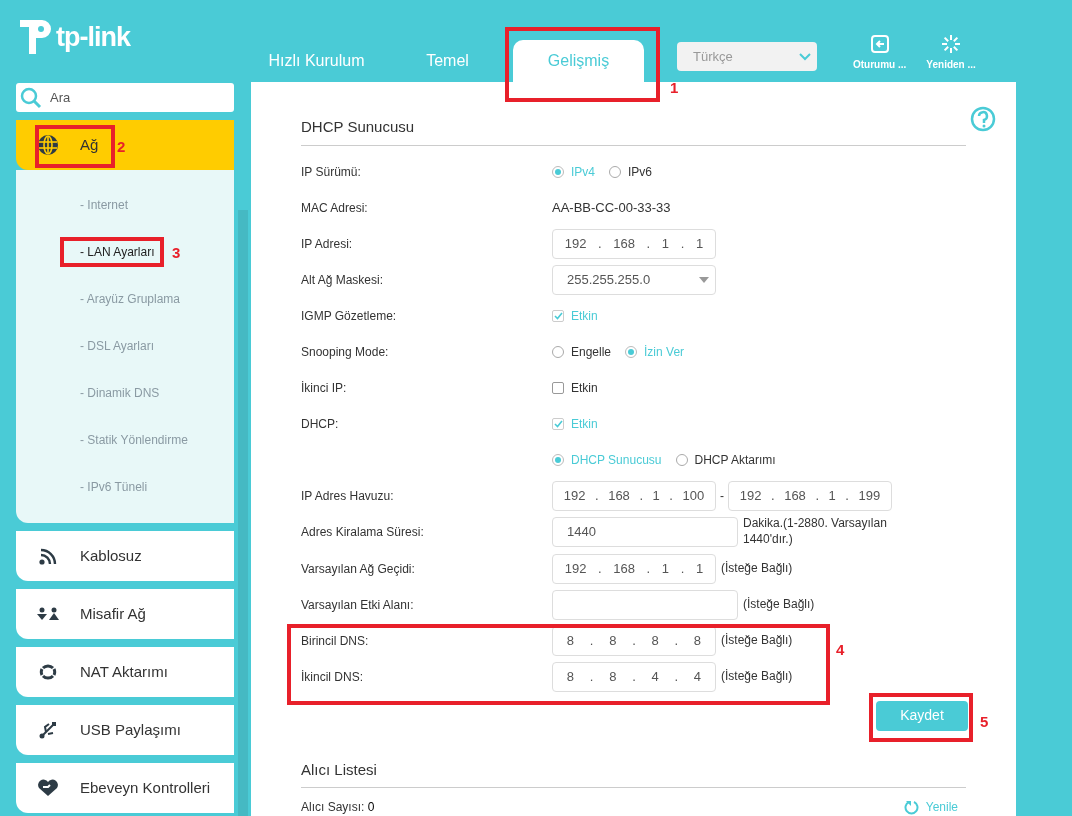 This screenshot has width=1072, height=816. Describe the element at coordinates (125, 614) in the screenshot. I see `sidebar-item: Misafir Ağ` at that location.